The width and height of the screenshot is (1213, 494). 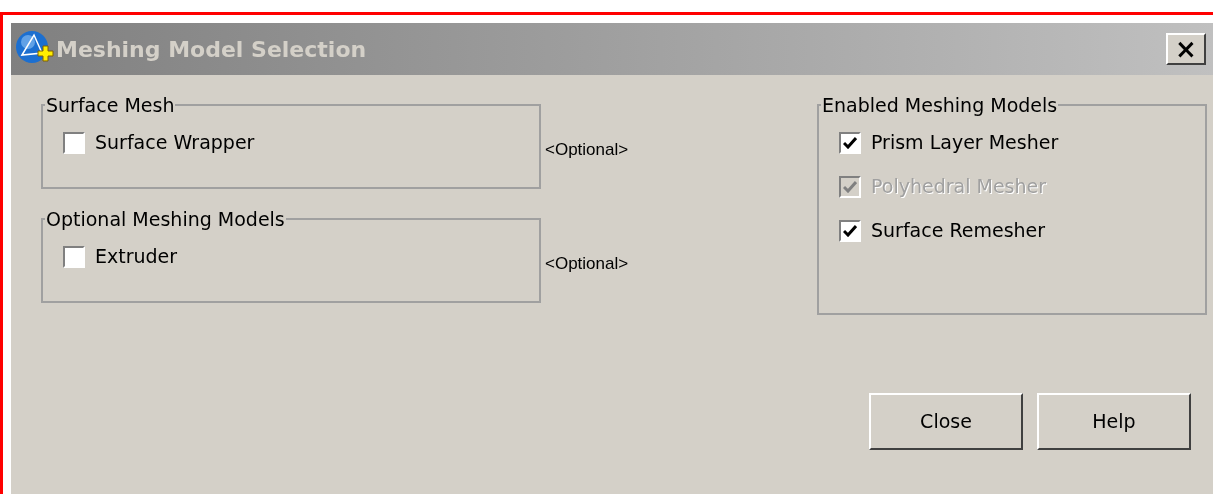 What do you see at coordinates (1114, 421) in the screenshot?
I see `dialog-button: Help` at bounding box center [1114, 421].